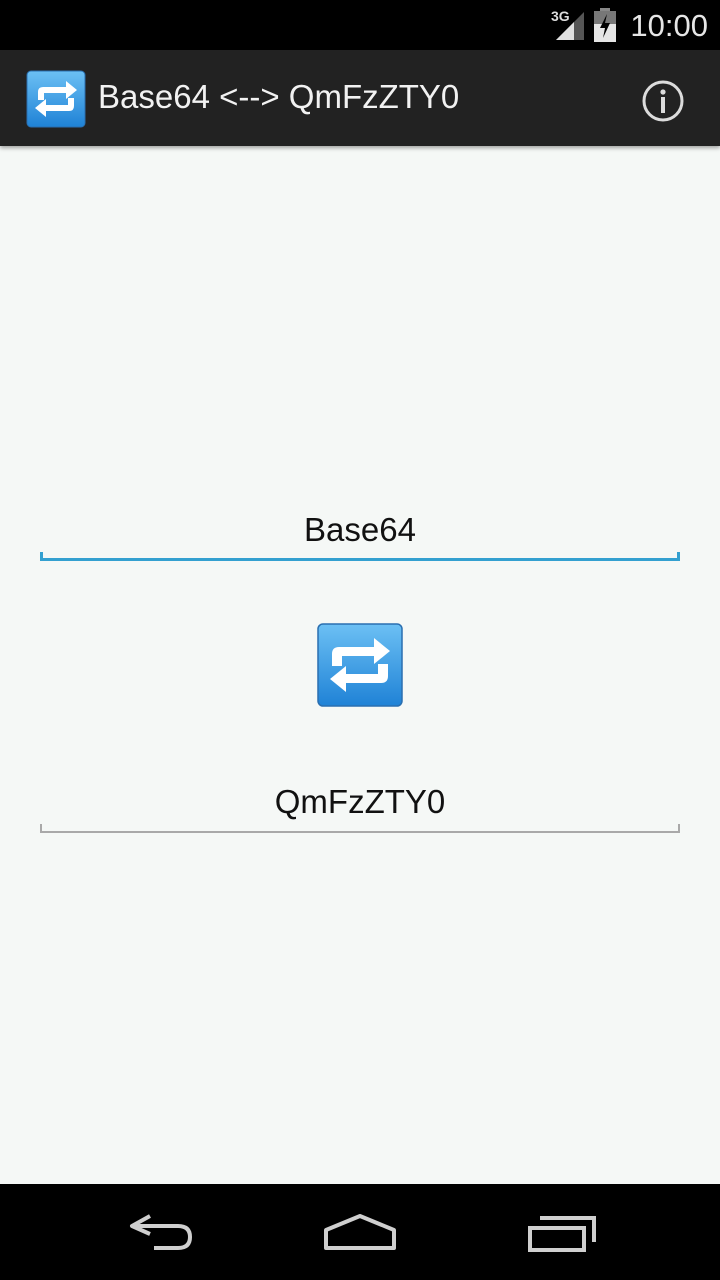 Image resolution: width=720 pixels, height=1280 pixels. I want to click on clock: 10:00, so click(669, 25).